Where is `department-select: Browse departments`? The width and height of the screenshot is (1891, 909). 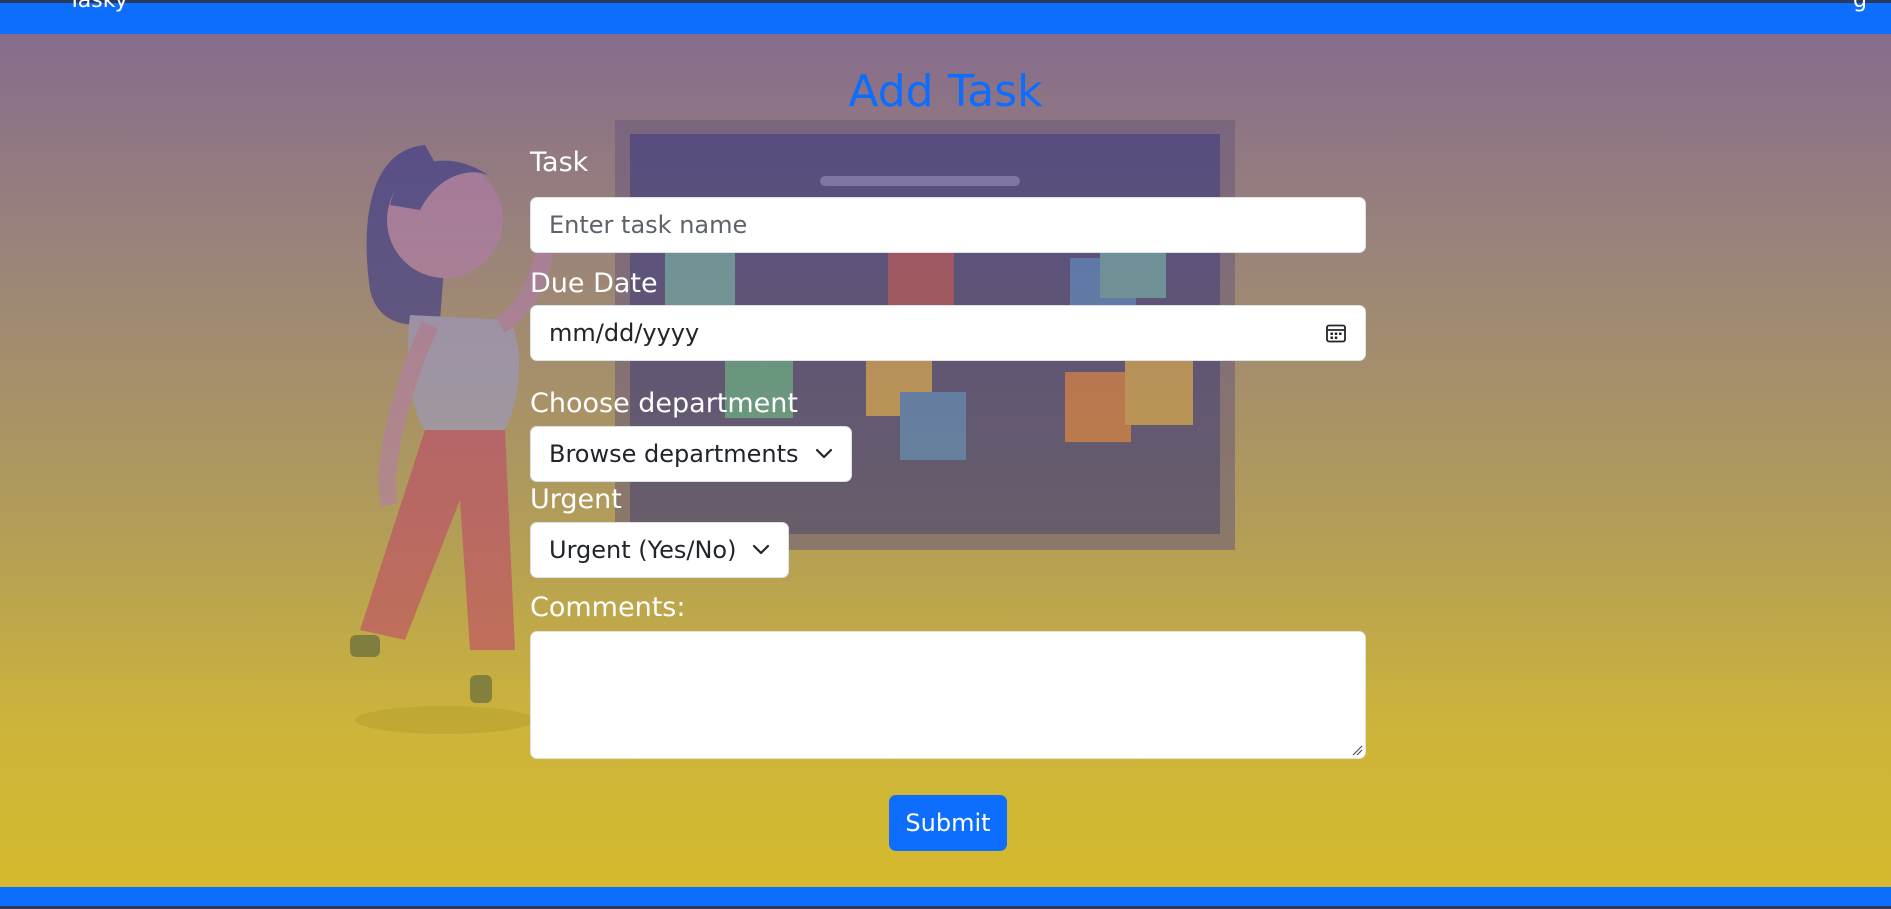
department-select: Browse departments is located at coordinates (691, 454).